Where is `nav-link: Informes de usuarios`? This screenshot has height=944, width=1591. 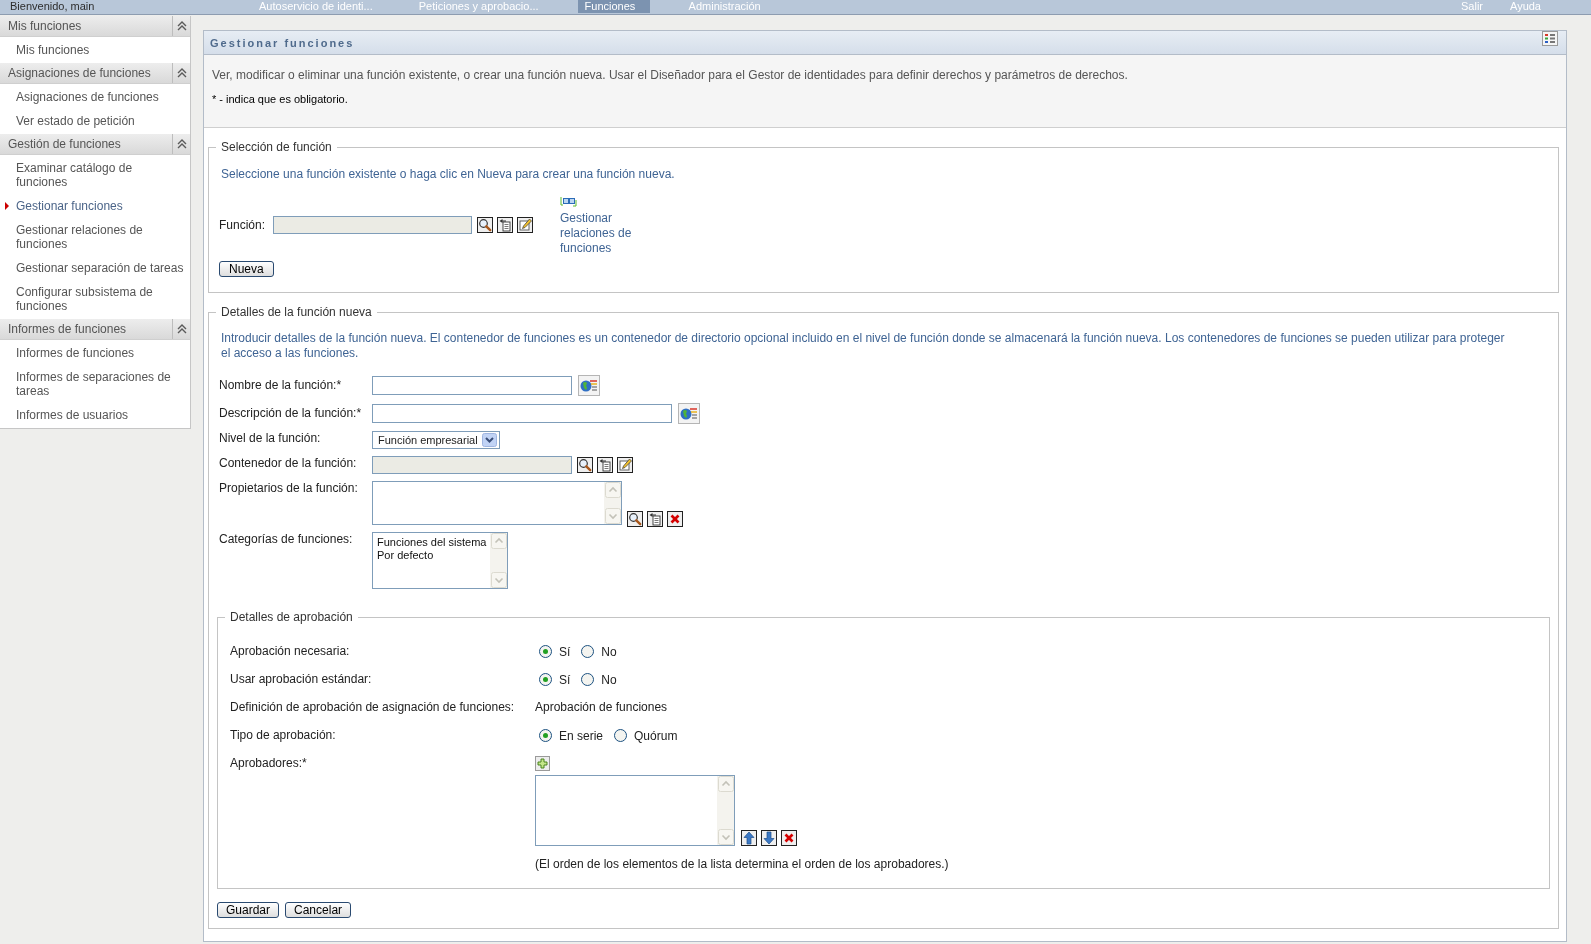 nav-link: Informes de usuarios is located at coordinates (72, 415).